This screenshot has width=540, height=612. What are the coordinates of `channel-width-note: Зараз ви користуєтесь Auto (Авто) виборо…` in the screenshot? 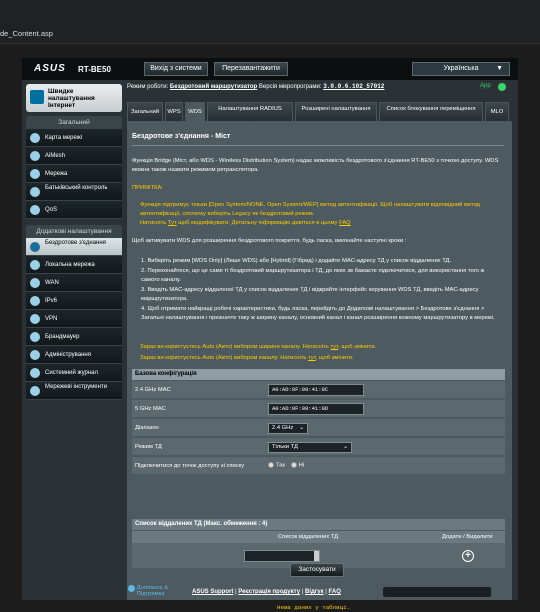 It's located at (326, 347).